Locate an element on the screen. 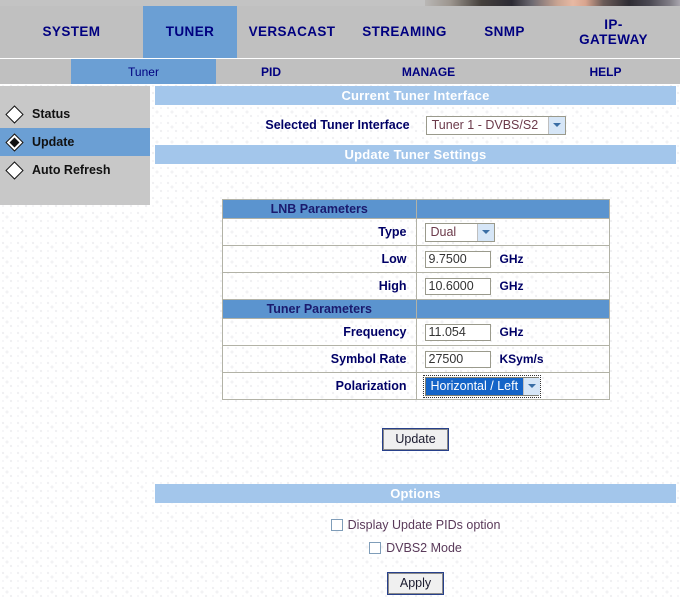 The width and height of the screenshot is (680, 597). settings-row: High GHz is located at coordinates (416, 286).